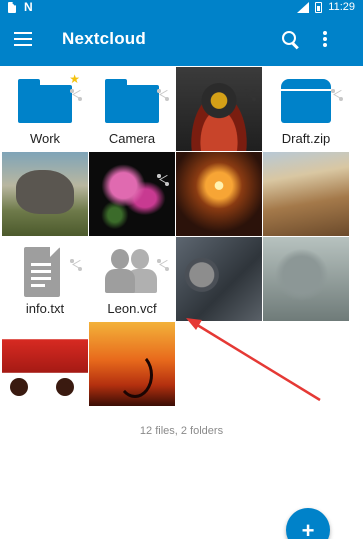  Describe the element at coordinates (132, 272) in the screenshot. I see `contact-icon` at that location.